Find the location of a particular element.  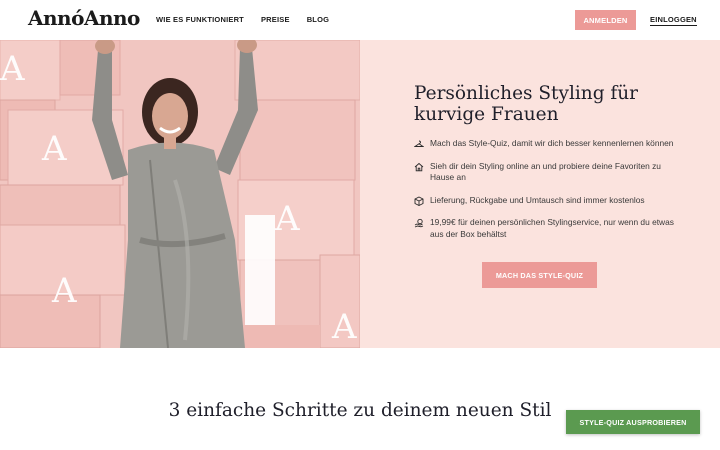

coins-icon is located at coordinates (419, 223).